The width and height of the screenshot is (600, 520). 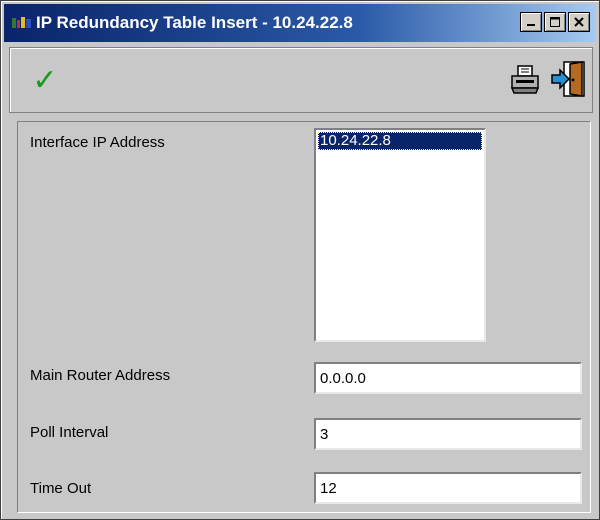 I want to click on minimize-button, so click(x=531, y=22).